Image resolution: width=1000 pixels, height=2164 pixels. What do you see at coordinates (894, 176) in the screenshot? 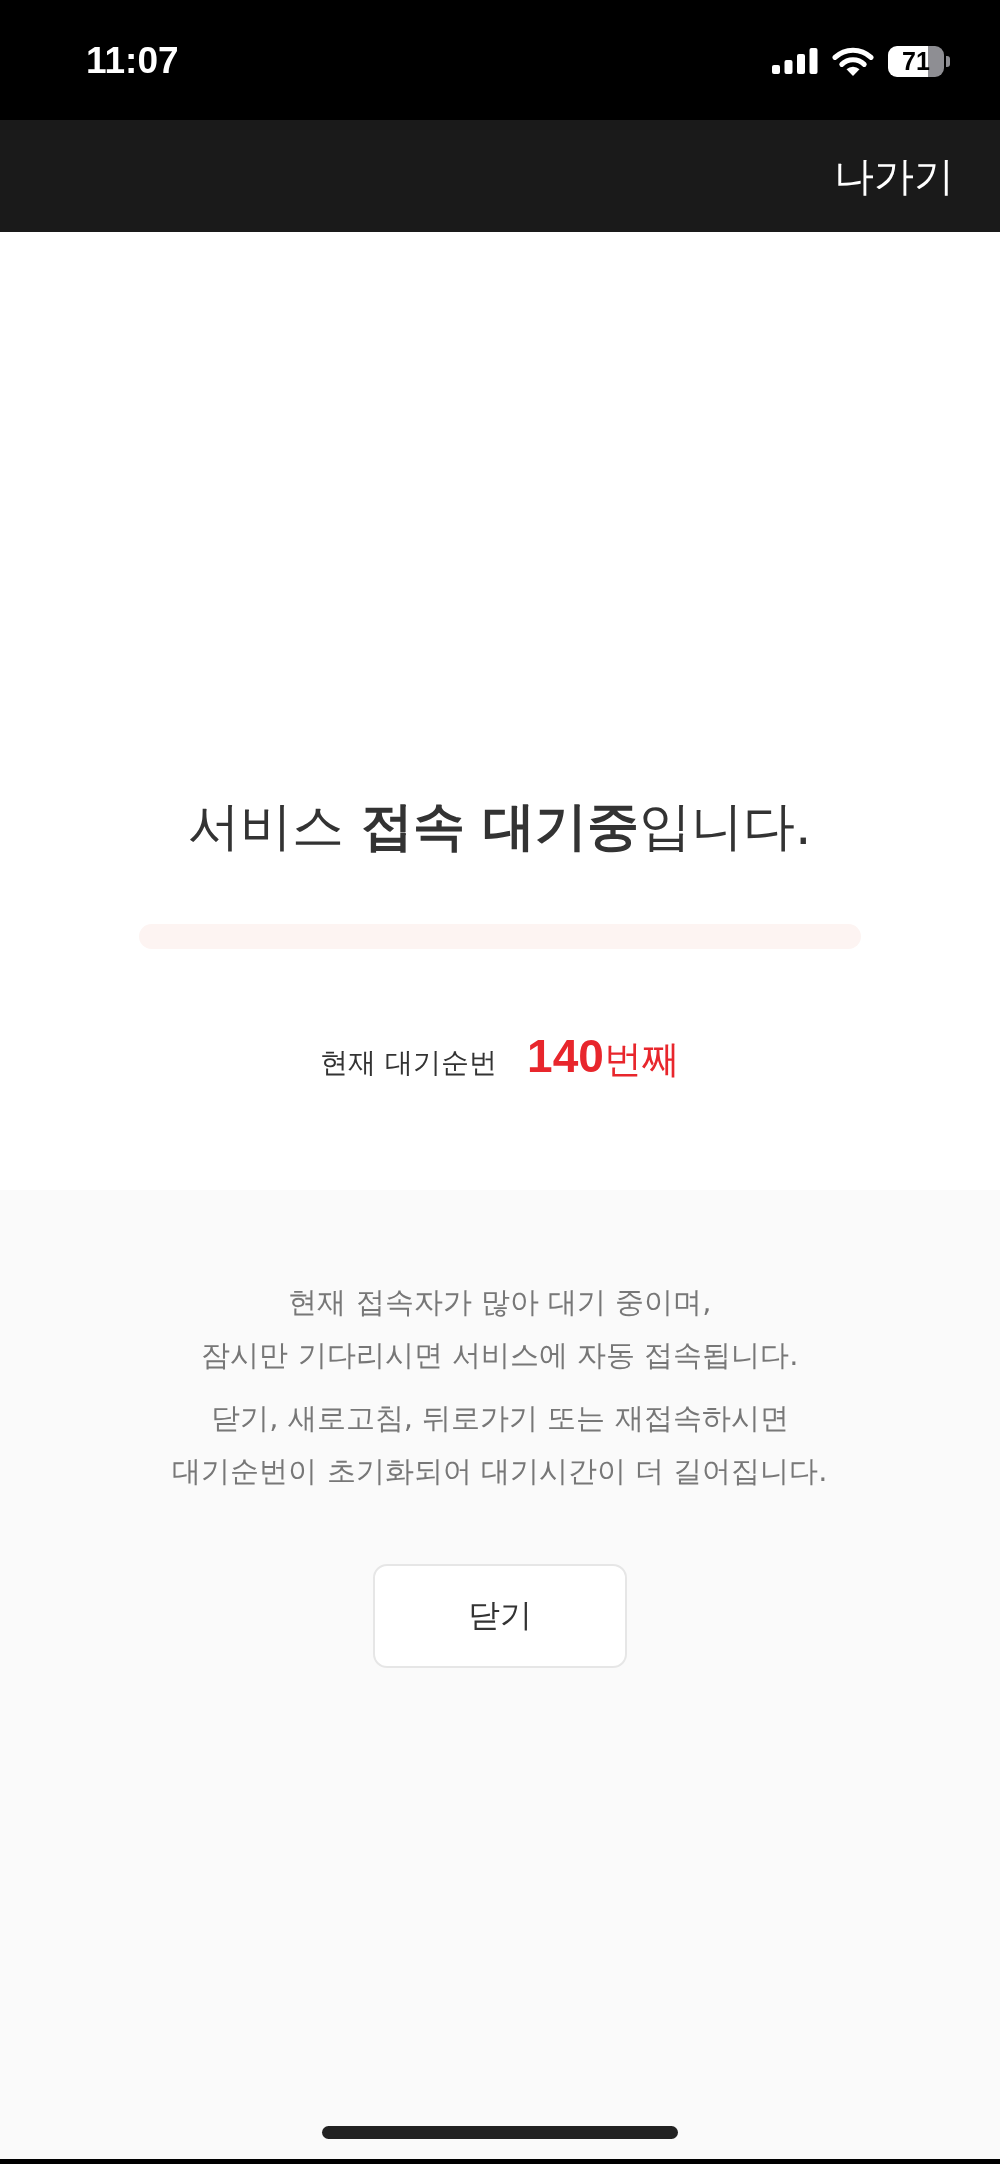
I see `exit-button: 나가기` at bounding box center [894, 176].